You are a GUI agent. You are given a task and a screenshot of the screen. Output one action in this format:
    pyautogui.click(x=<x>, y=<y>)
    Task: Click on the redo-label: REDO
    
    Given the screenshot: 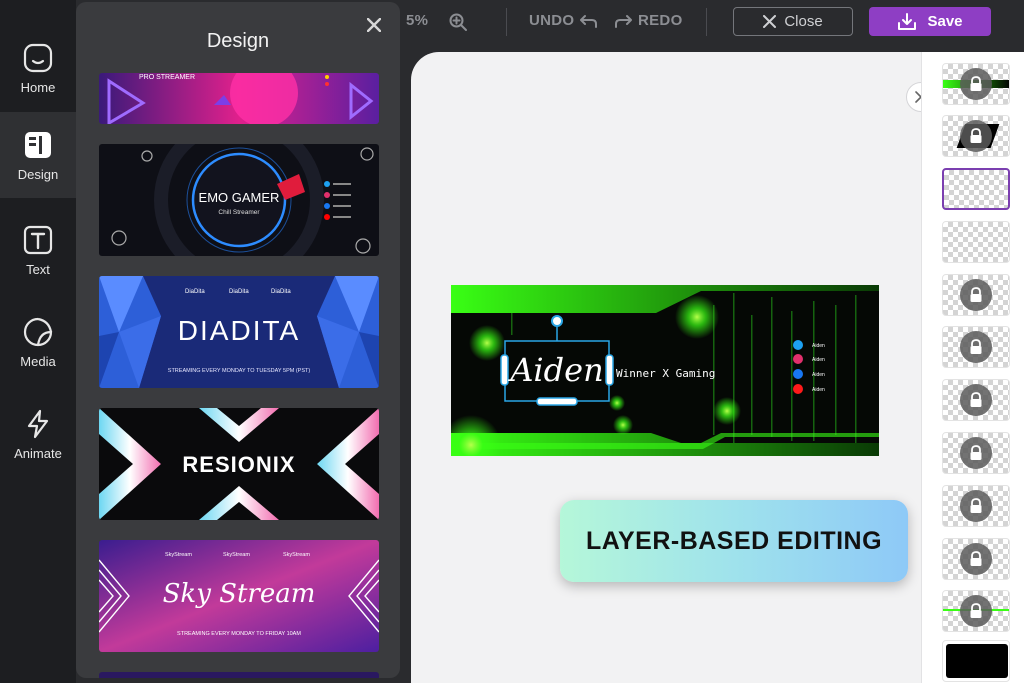 What is the action you would take?
    pyautogui.click(x=660, y=20)
    